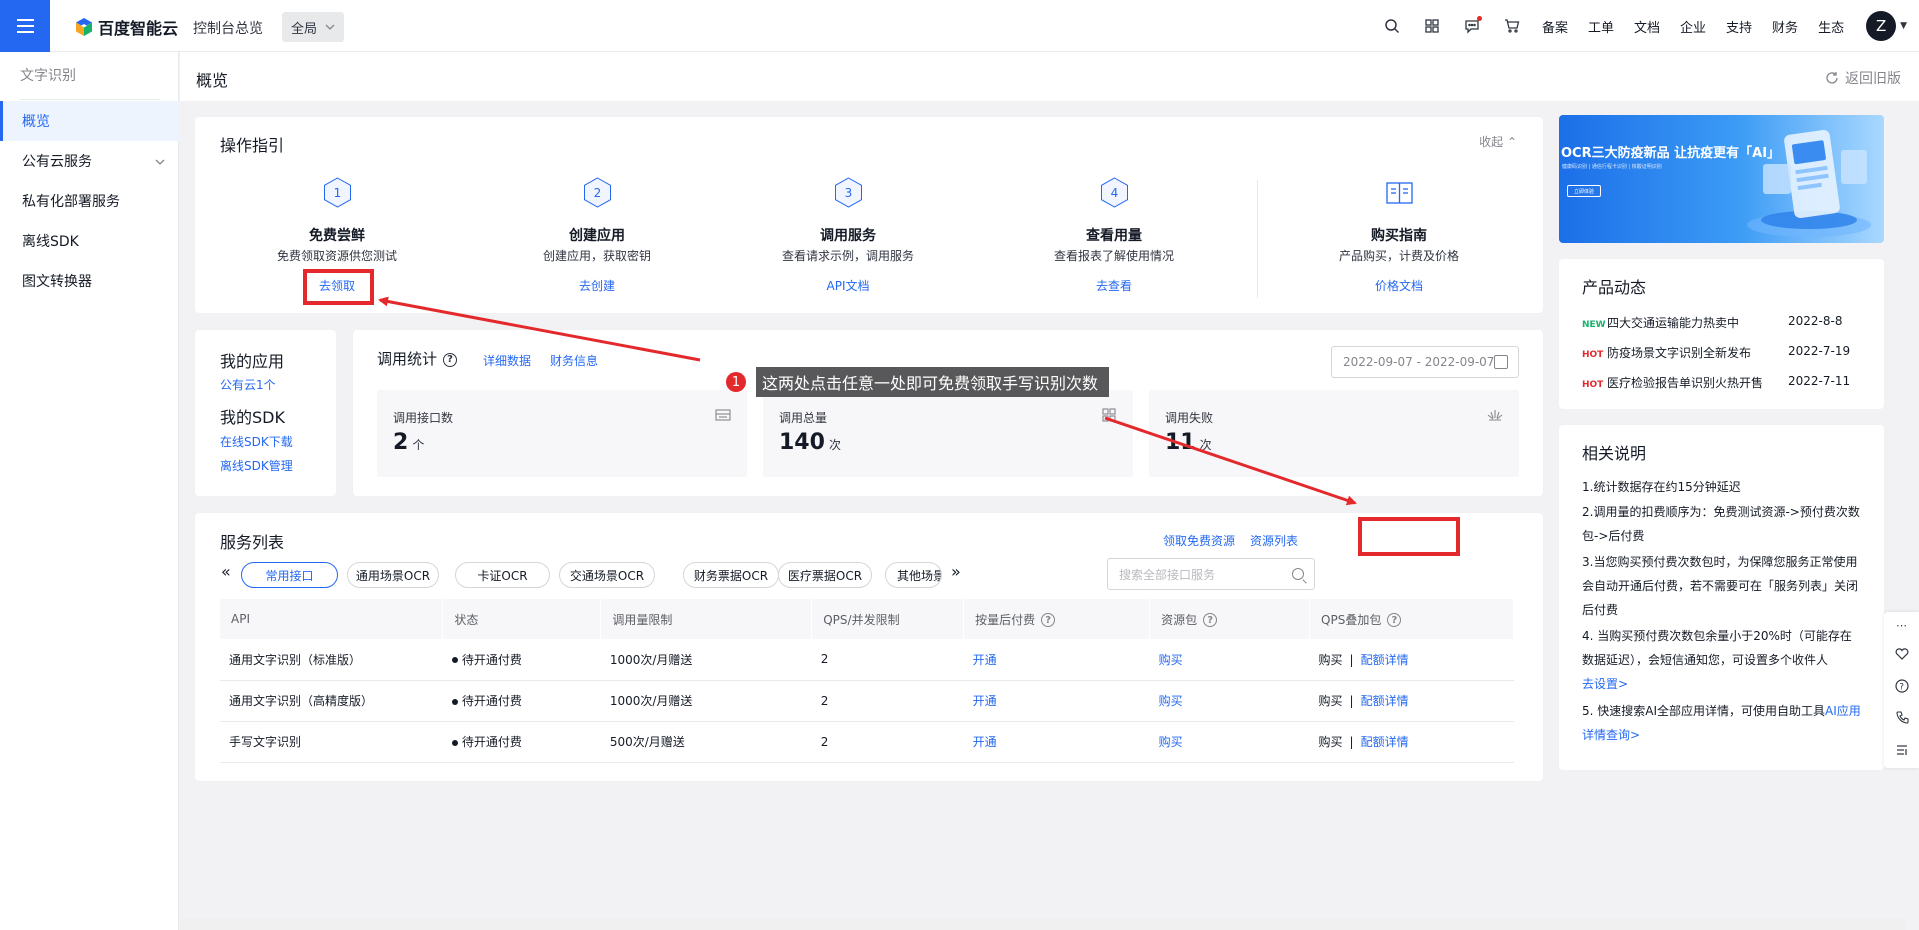  Describe the element at coordinates (1432, 26) in the screenshot. I see `apps-grid-icon` at that location.